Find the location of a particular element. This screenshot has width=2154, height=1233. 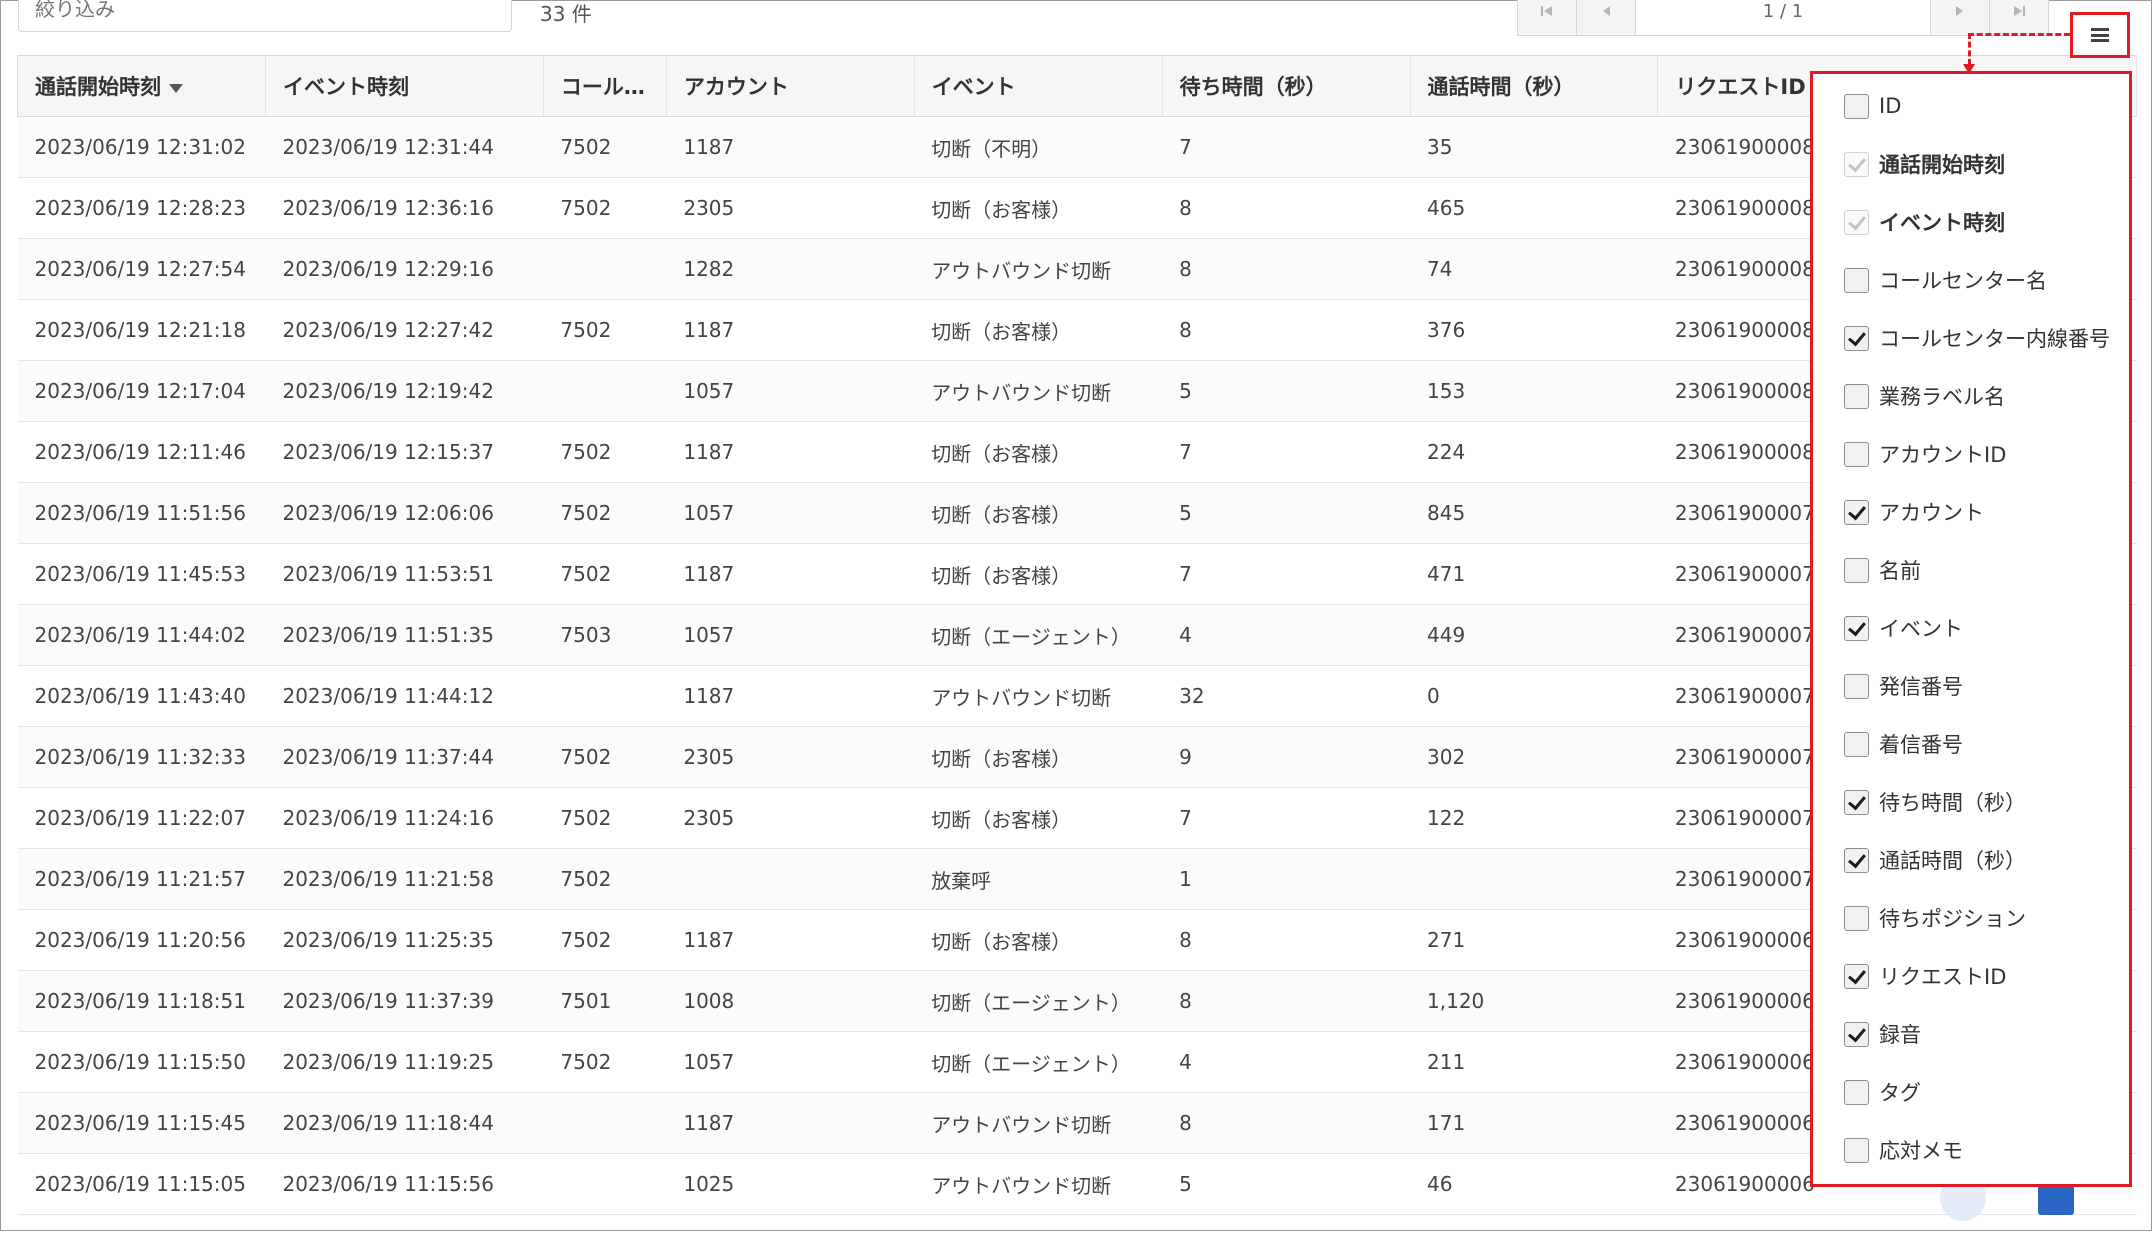

column-option: 待ちポジション is located at coordinates (1935, 918).